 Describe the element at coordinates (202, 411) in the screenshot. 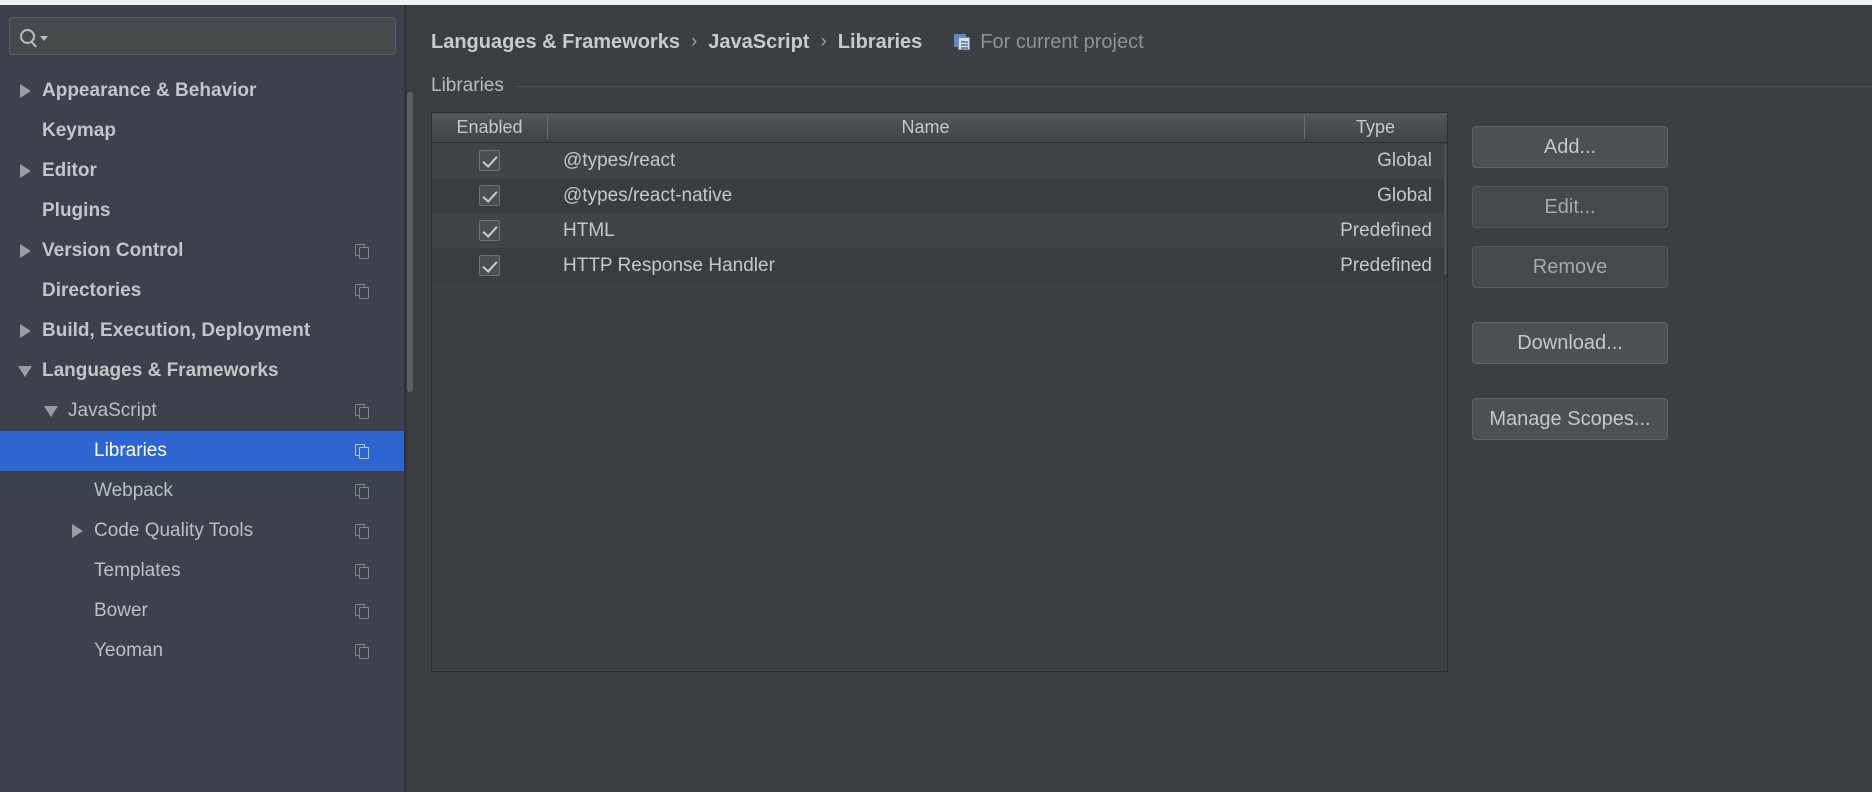

I see `sidebar-item-javascript: JavaScript` at that location.